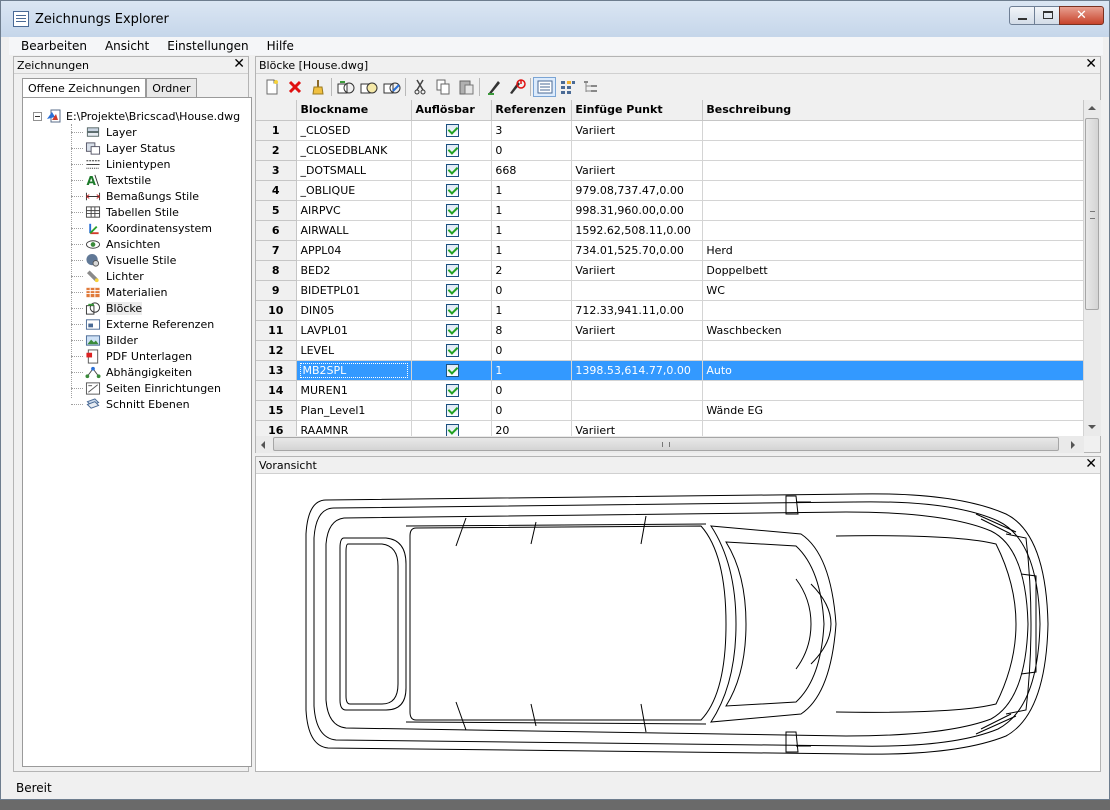  Describe the element at coordinates (37, 116) in the screenshot. I see `collapse-icon` at that location.